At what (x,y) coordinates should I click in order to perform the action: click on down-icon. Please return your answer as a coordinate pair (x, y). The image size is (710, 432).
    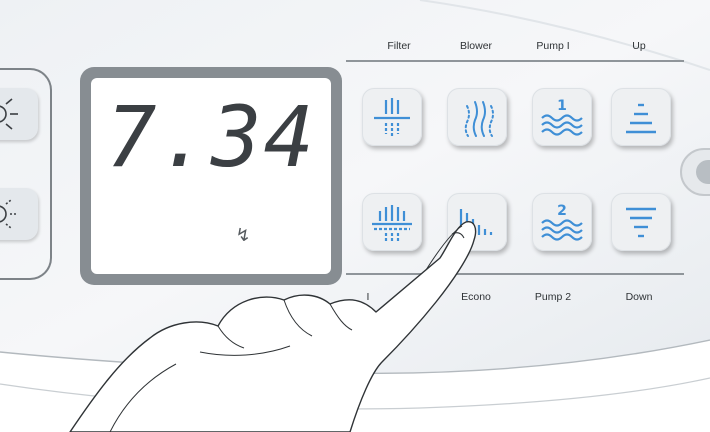
    Looking at the image, I should click on (641, 222).